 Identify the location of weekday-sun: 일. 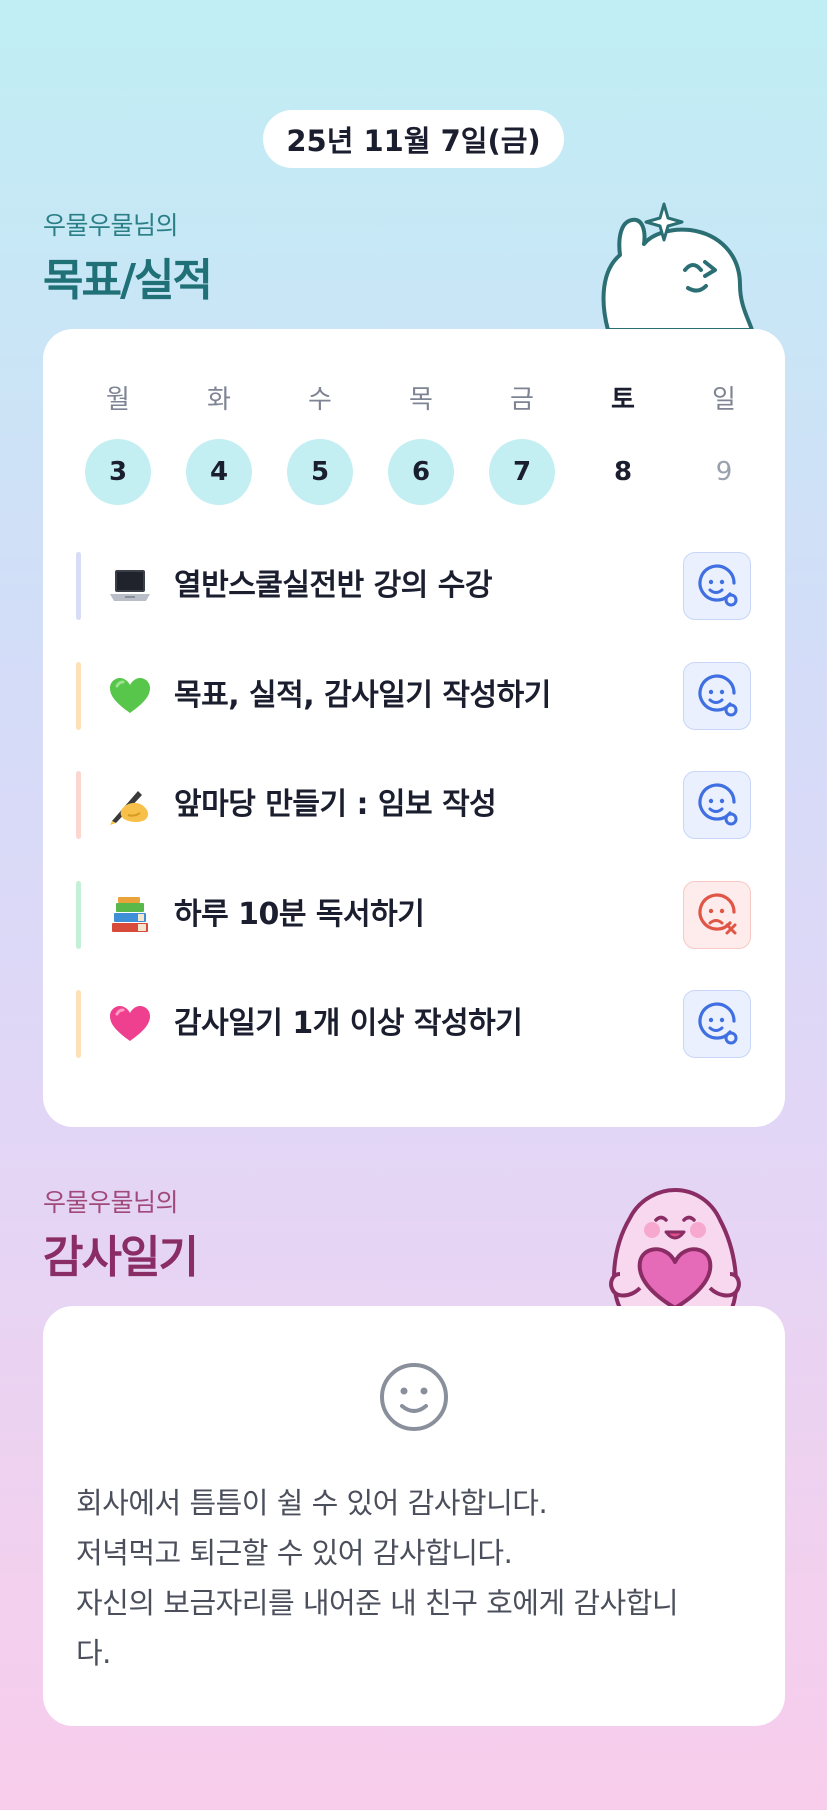
(724, 400).